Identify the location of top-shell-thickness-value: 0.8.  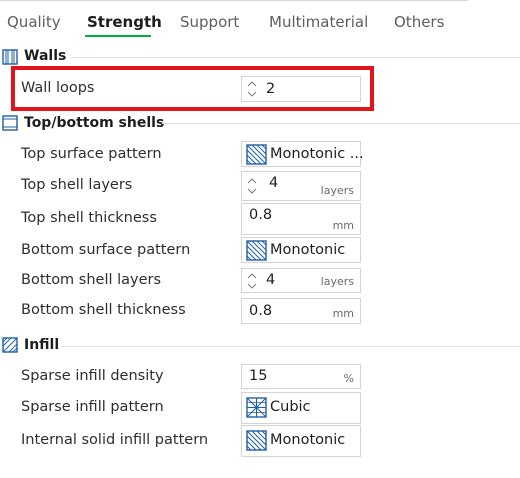
(261, 215).